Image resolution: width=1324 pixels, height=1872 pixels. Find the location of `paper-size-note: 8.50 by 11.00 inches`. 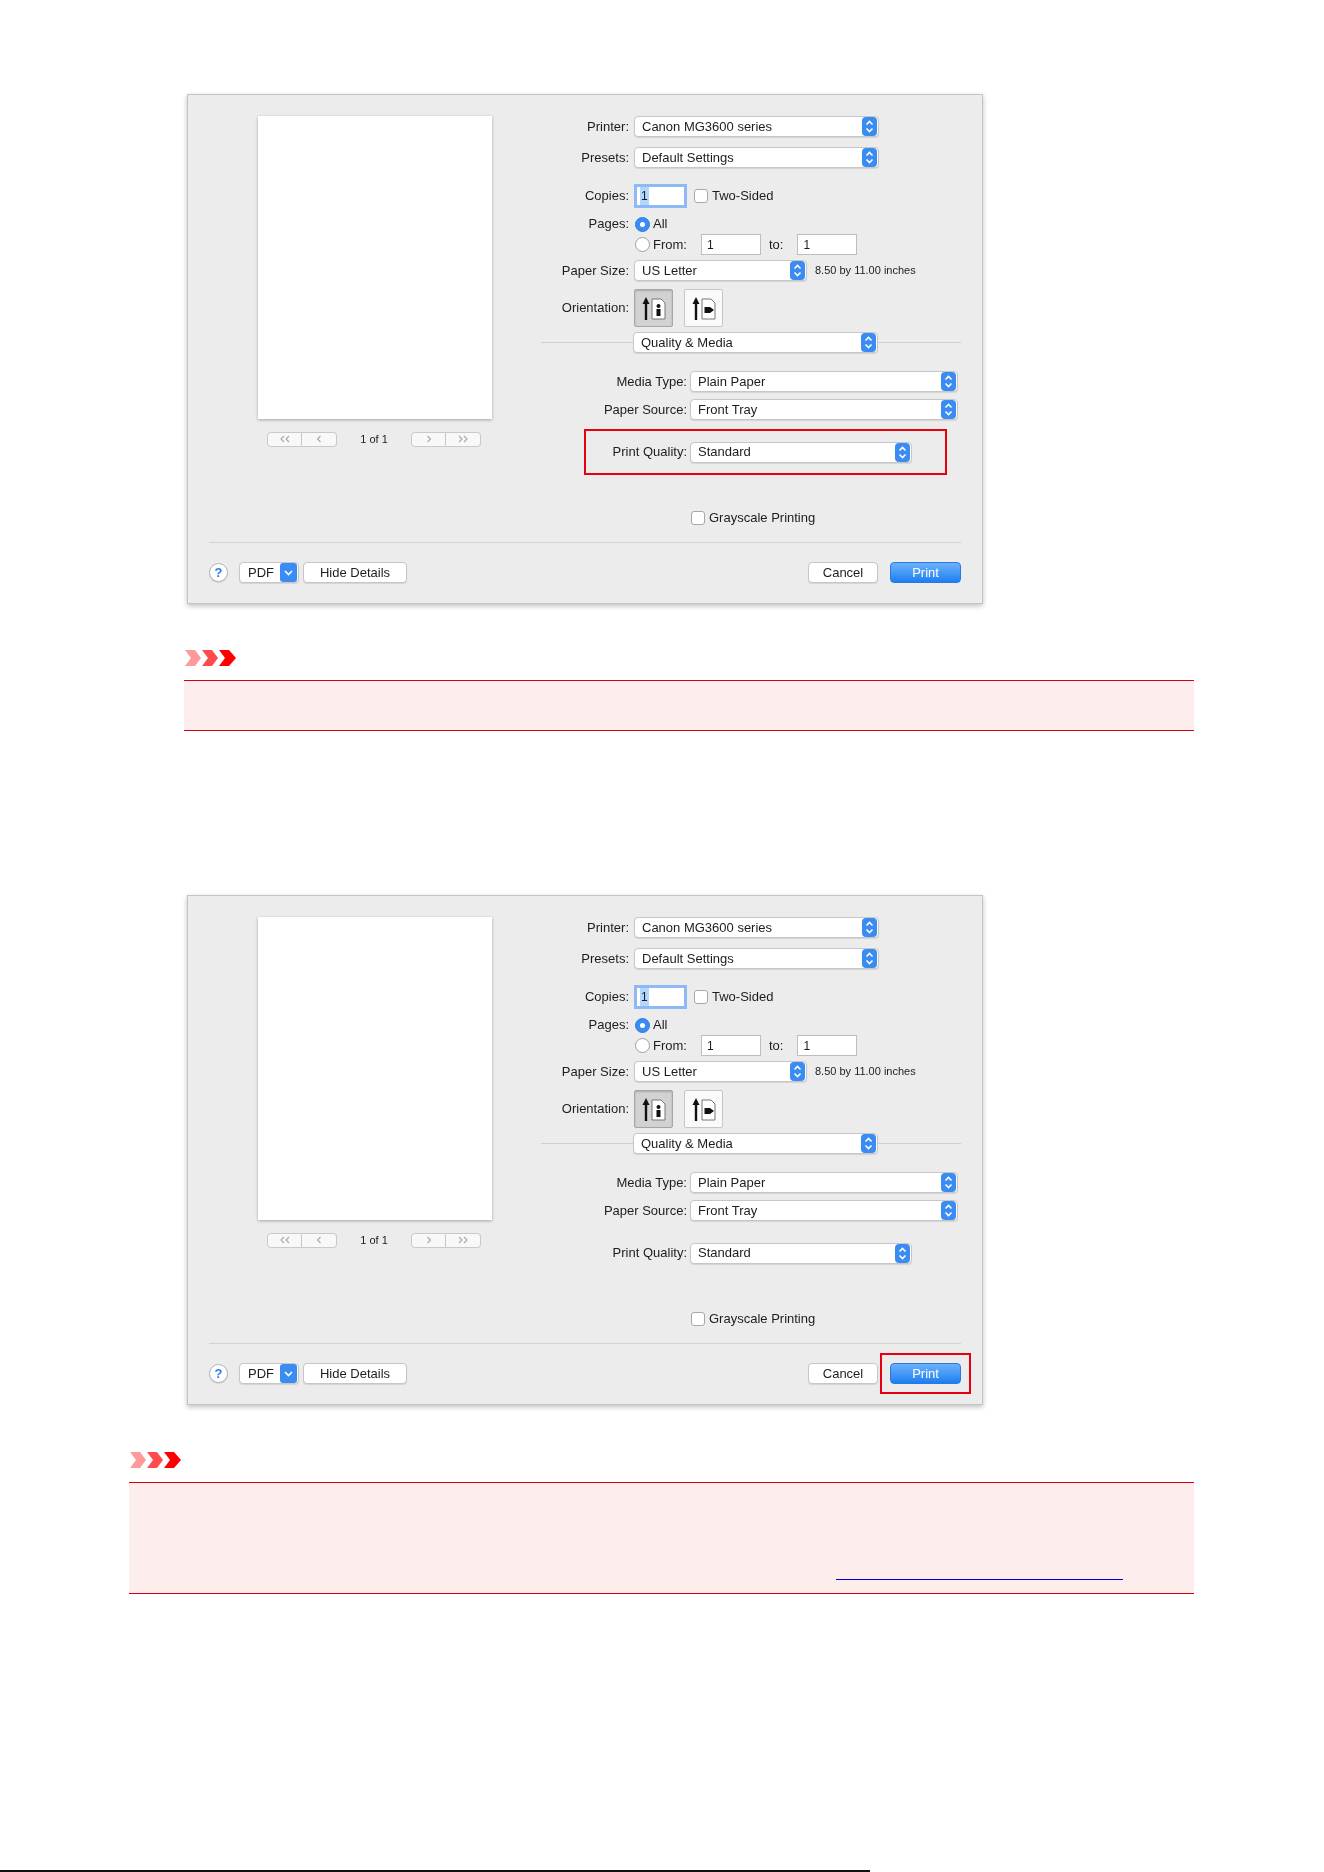

paper-size-note: 8.50 by 11.00 inches is located at coordinates (865, 1072).